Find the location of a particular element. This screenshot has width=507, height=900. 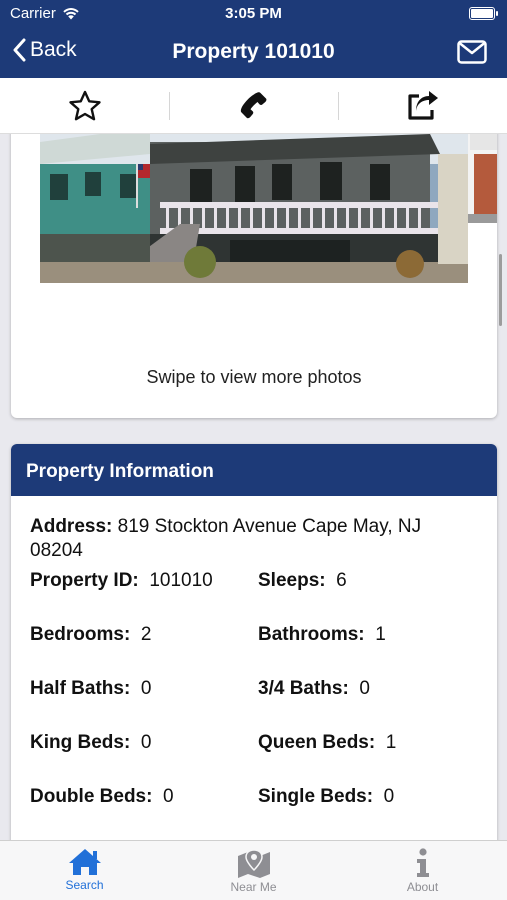

king-beds: King Beds: 0 is located at coordinates (90, 743).